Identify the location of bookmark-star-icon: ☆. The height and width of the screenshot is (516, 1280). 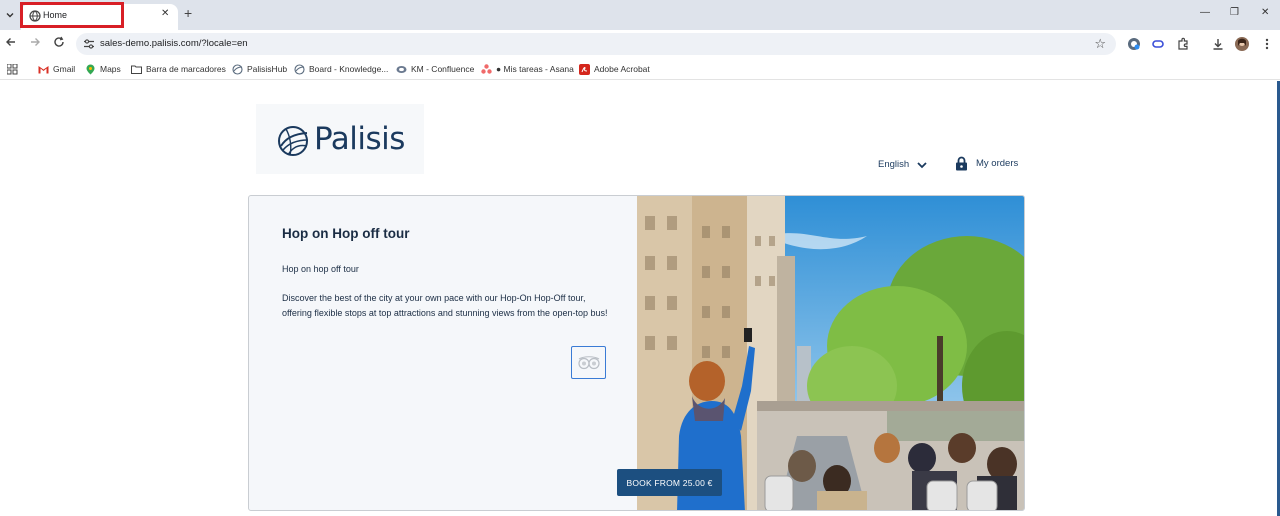
(1100, 44).